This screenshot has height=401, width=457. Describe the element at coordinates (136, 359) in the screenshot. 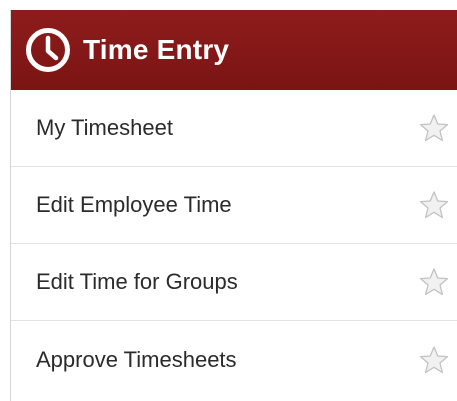

I see `menu-item-label: Approve Timesheets` at that location.